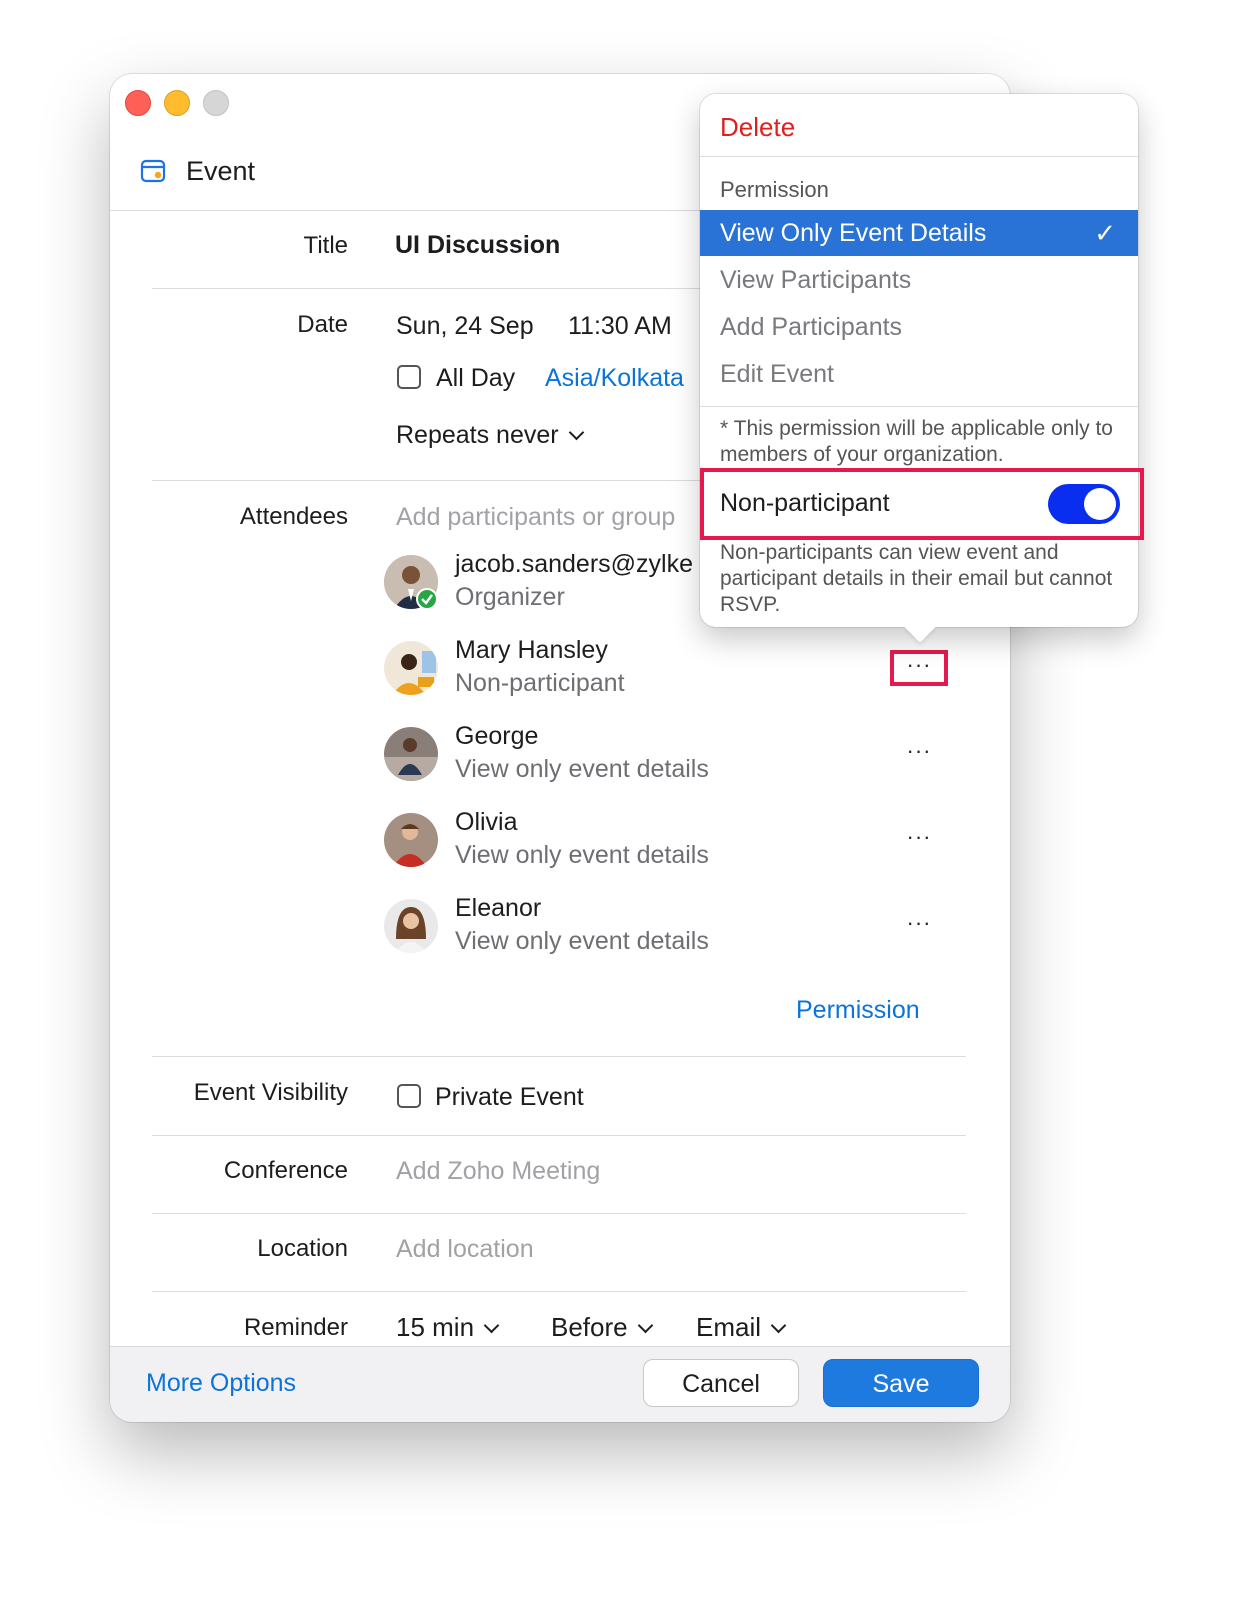  Describe the element at coordinates (919, 327) in the screenshot. I see `permission-option-add-participants: Add Participants` at that location.